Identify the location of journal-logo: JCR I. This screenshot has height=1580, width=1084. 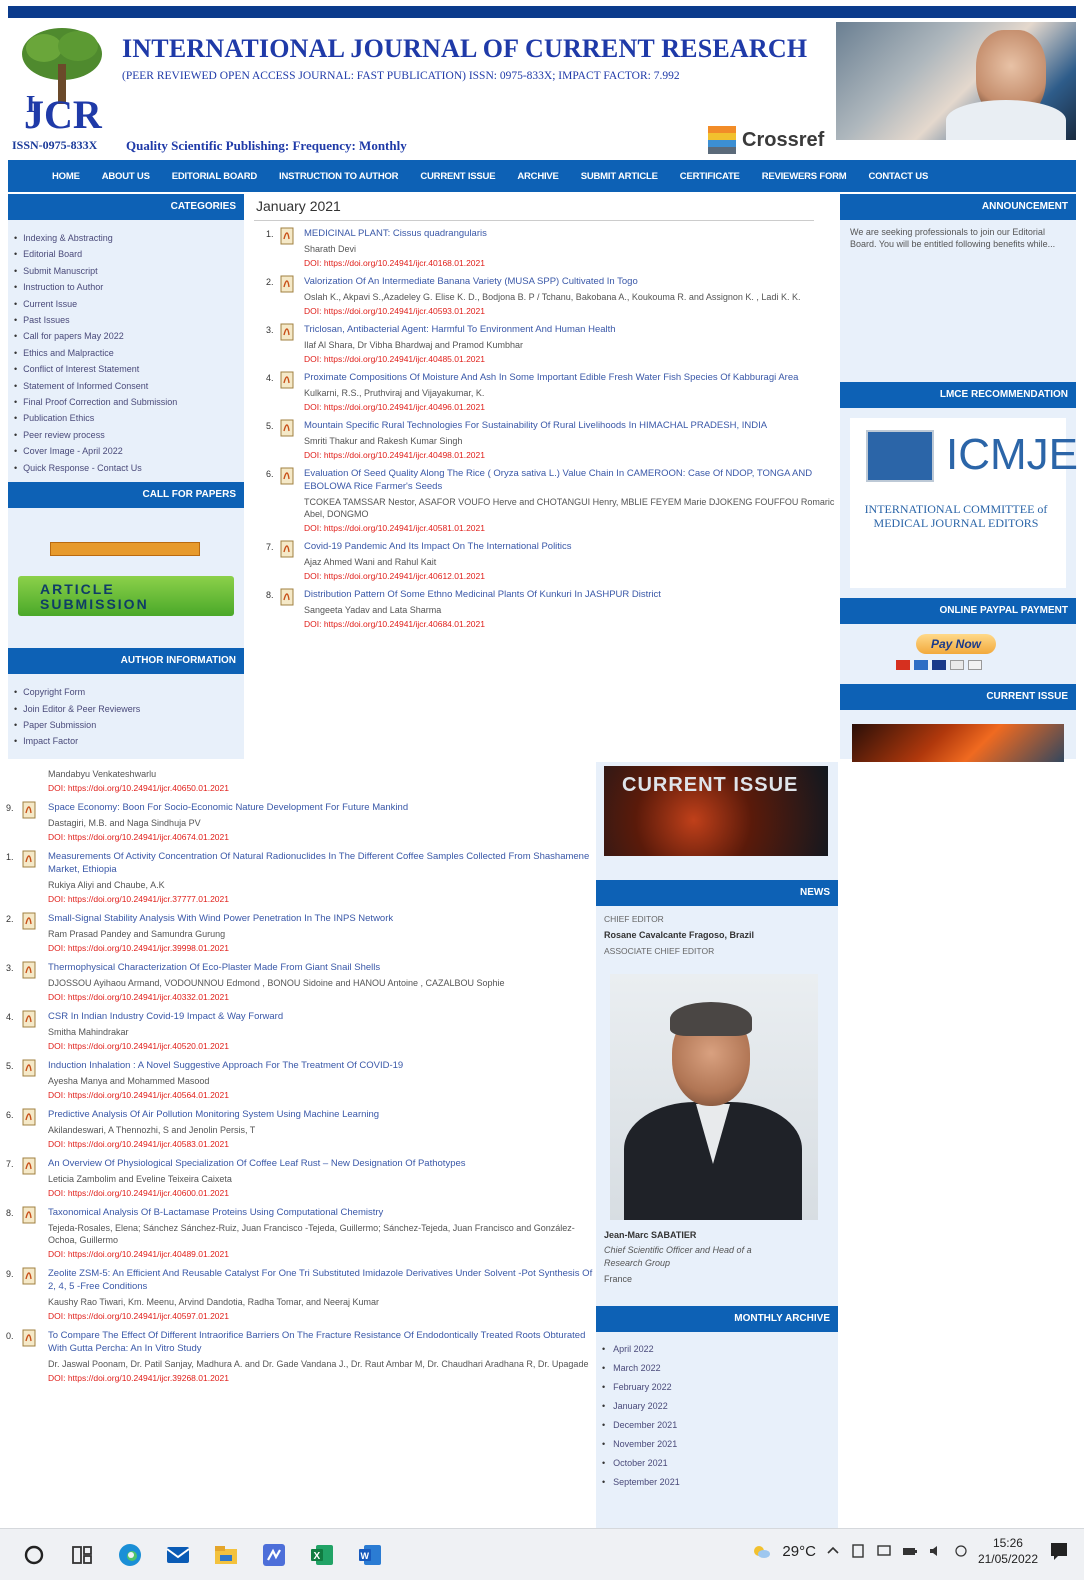
(62, 80).